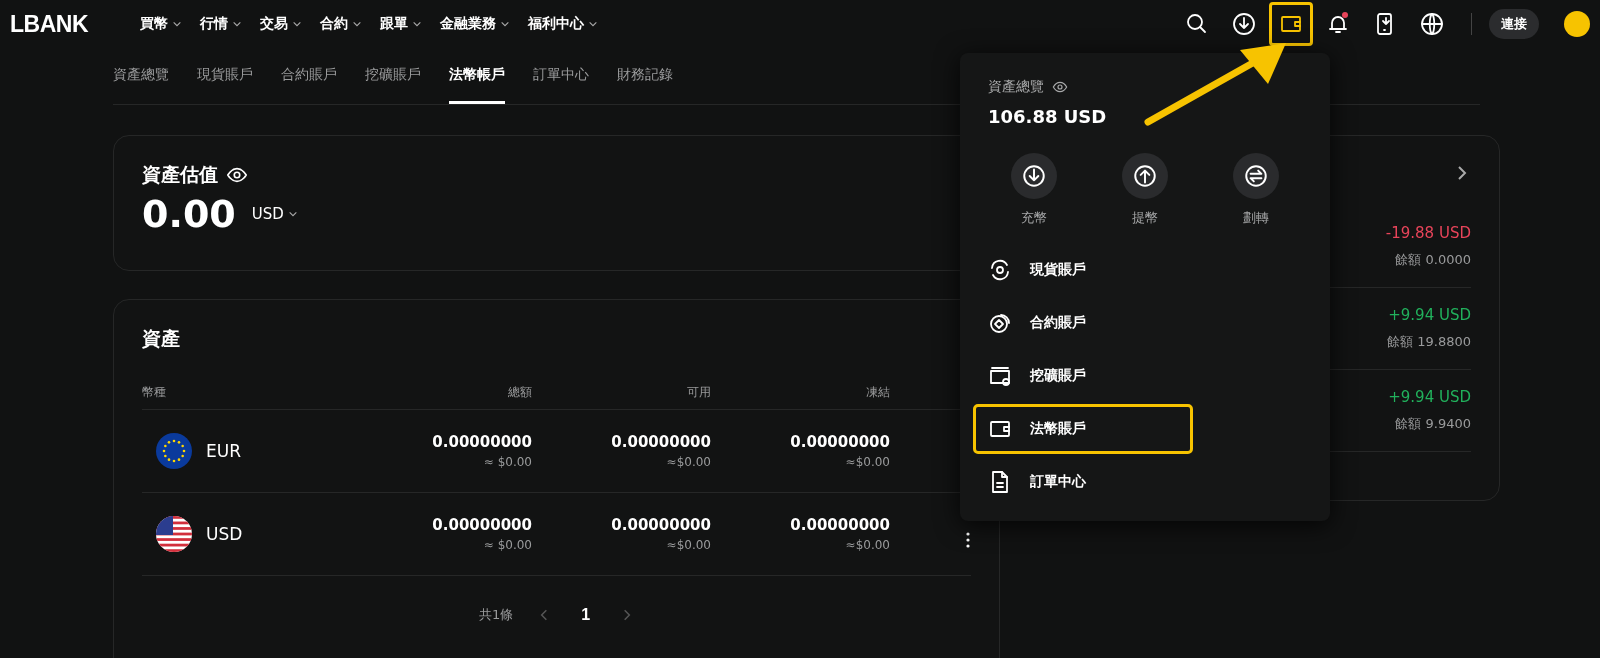 The image size is (1600, 658). What do you see at coordinates (475, 24) in the screenshot?
I see `nav-menu-item: 金融業務` at bounding box center [475, 24].